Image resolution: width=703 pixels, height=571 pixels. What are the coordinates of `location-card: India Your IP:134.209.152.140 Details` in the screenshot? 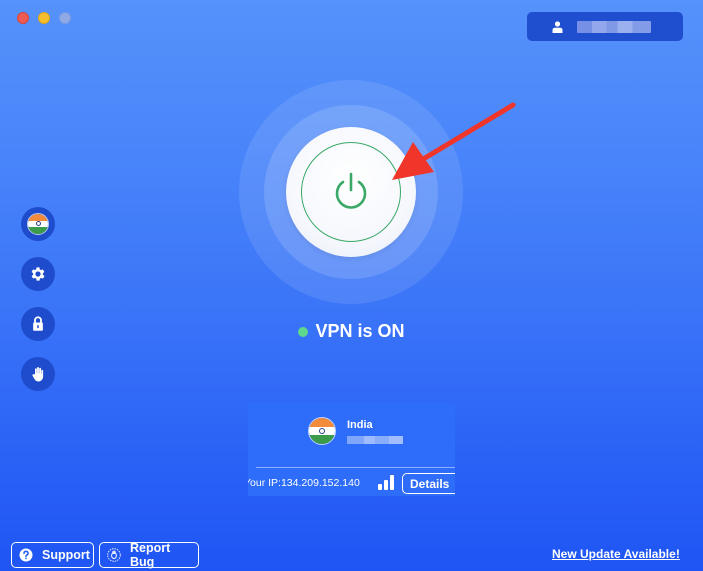 It's located at (351, 449).